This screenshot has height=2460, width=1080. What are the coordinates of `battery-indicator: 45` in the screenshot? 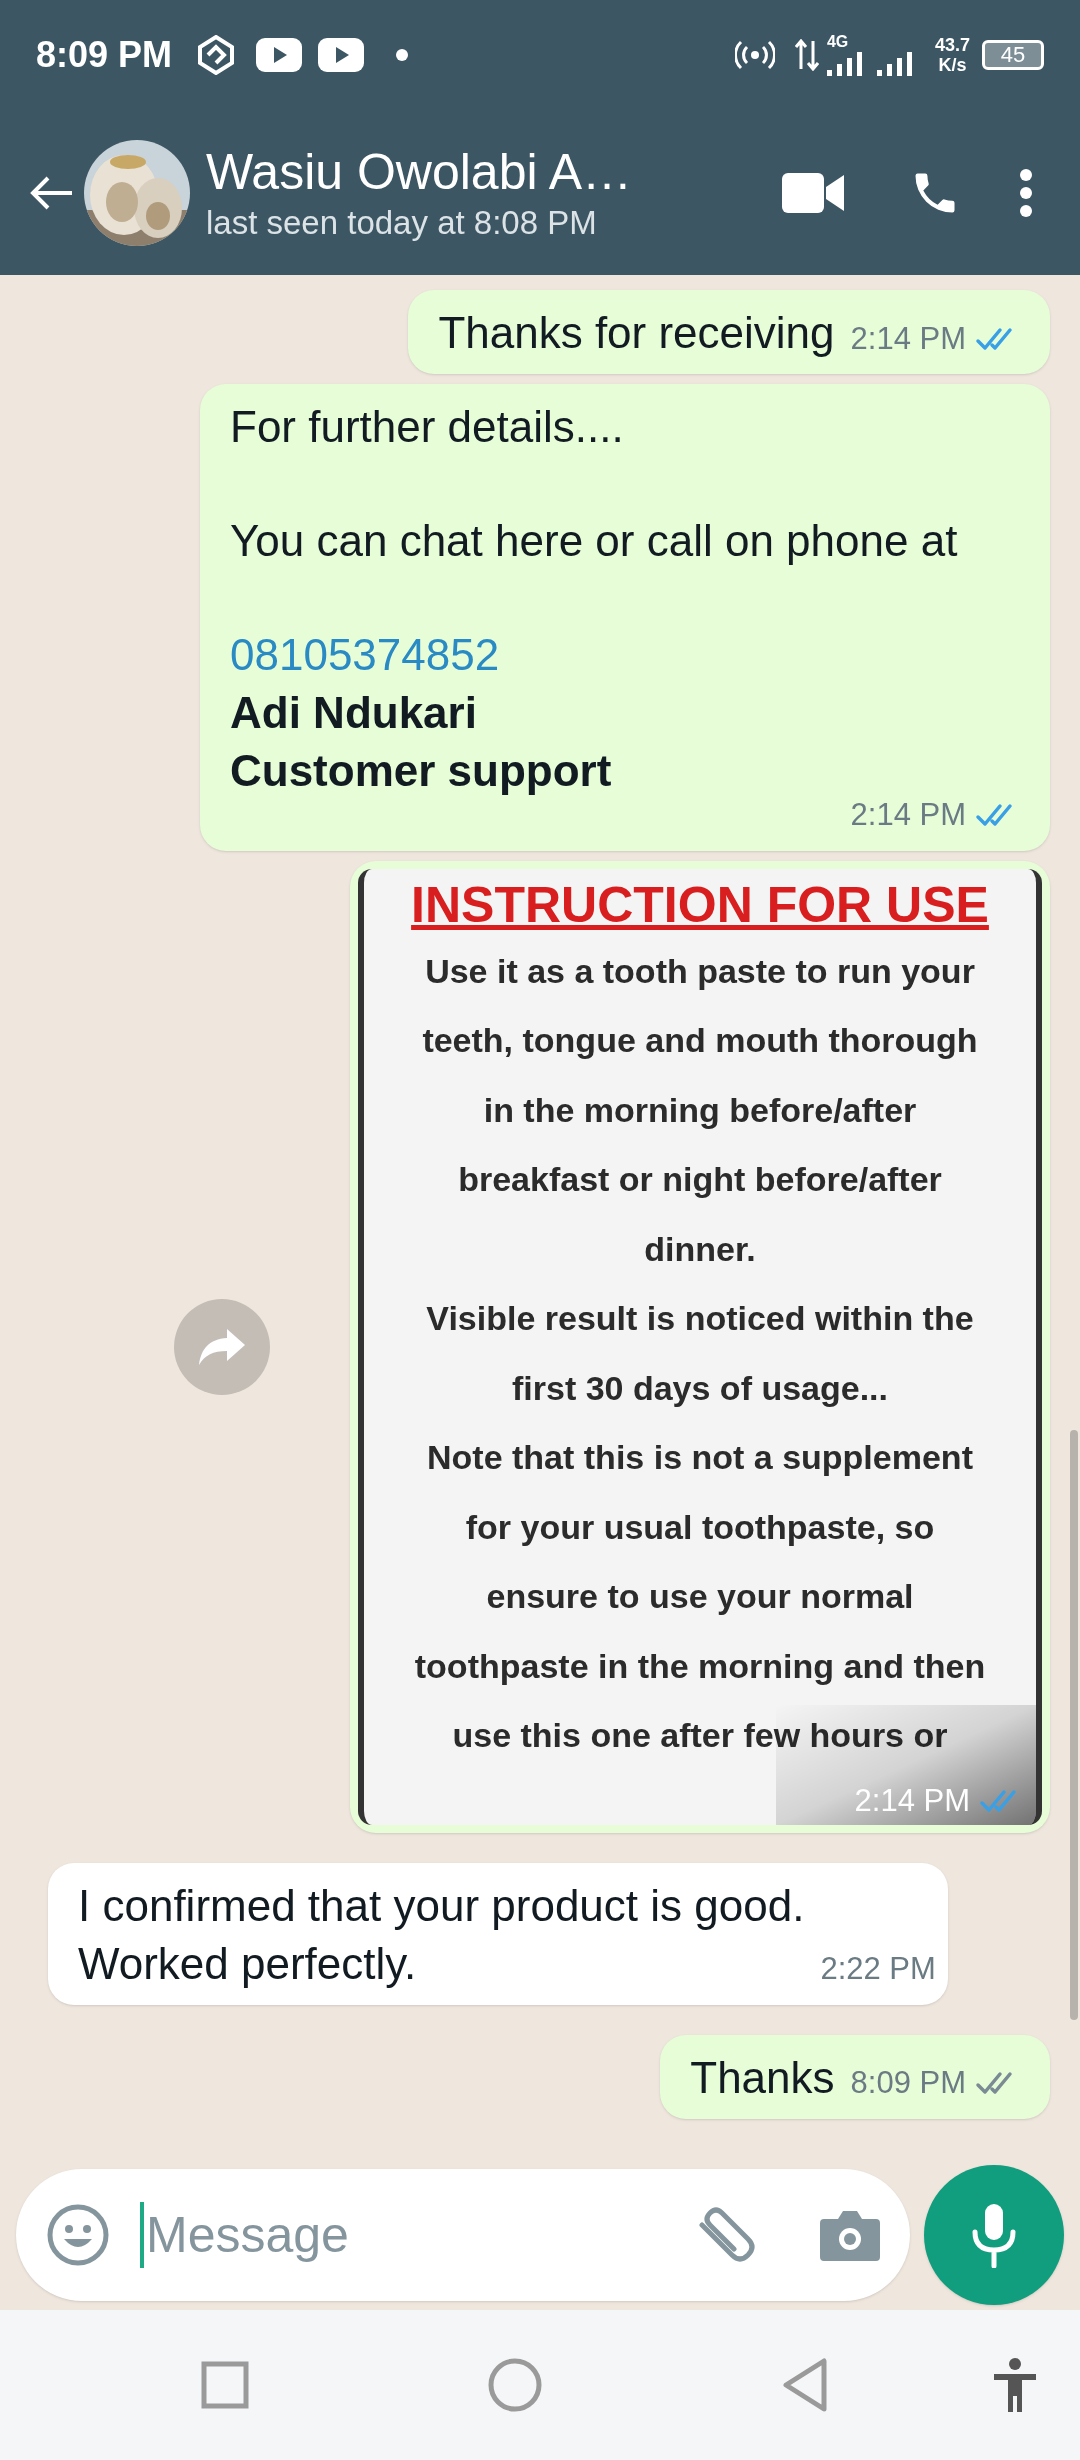 It's located at (1013, 55).